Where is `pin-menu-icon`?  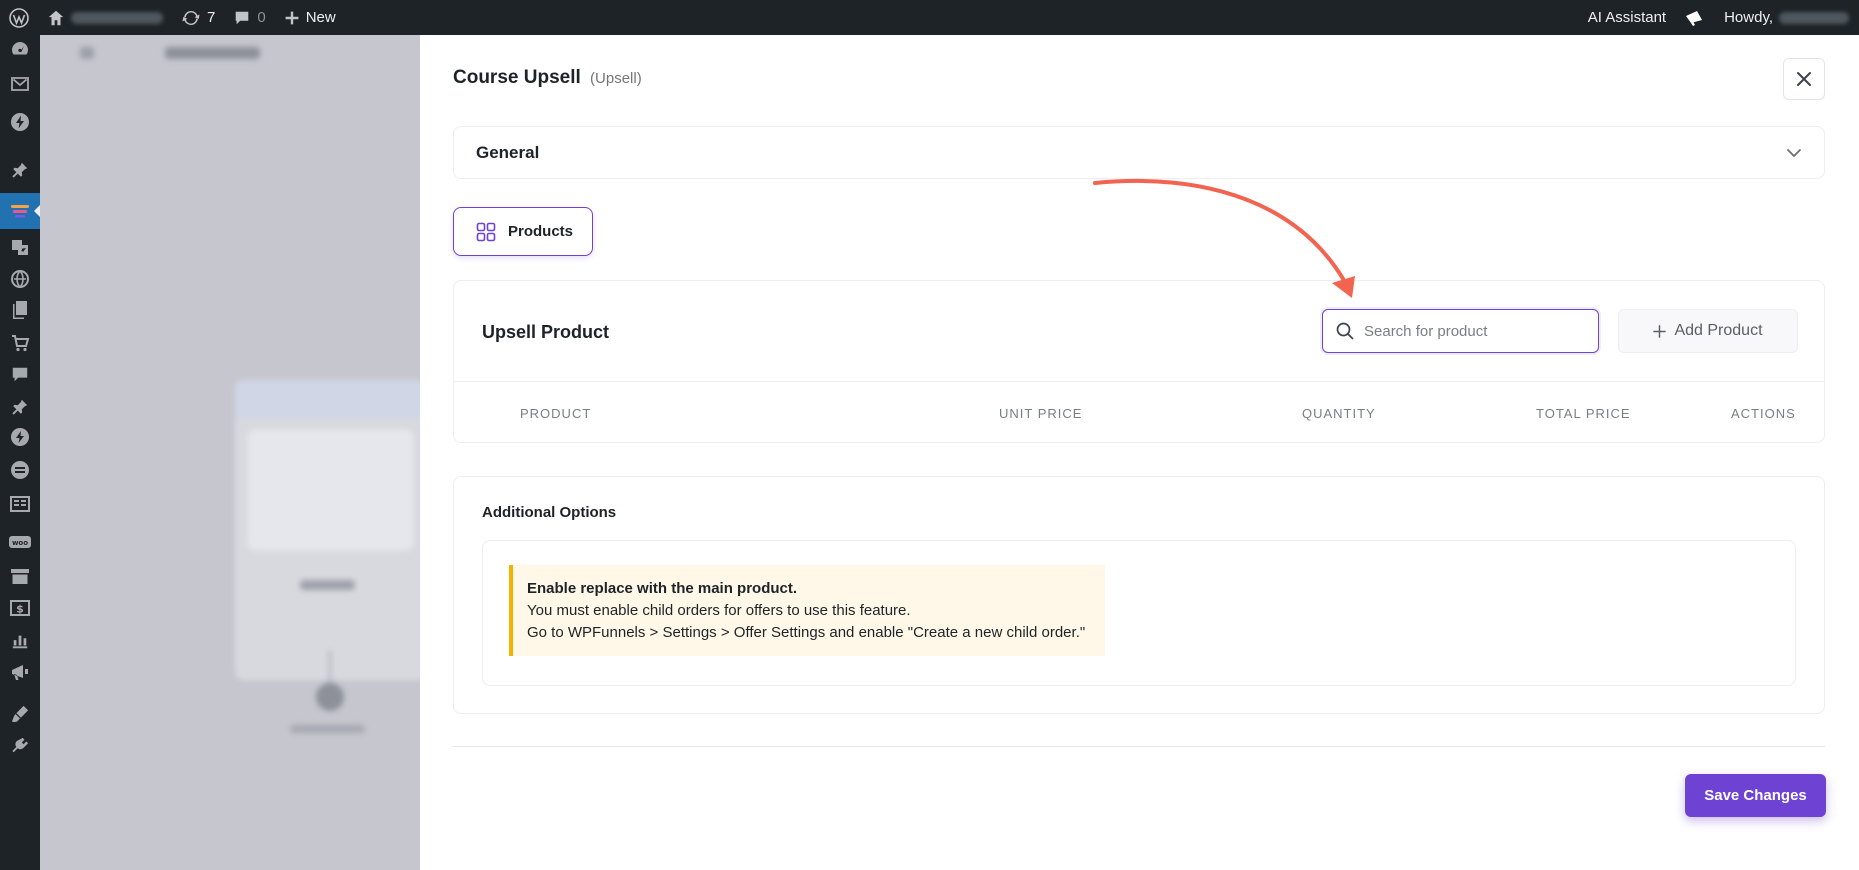 pin-menu-icon is located at coordinates (20, 407).